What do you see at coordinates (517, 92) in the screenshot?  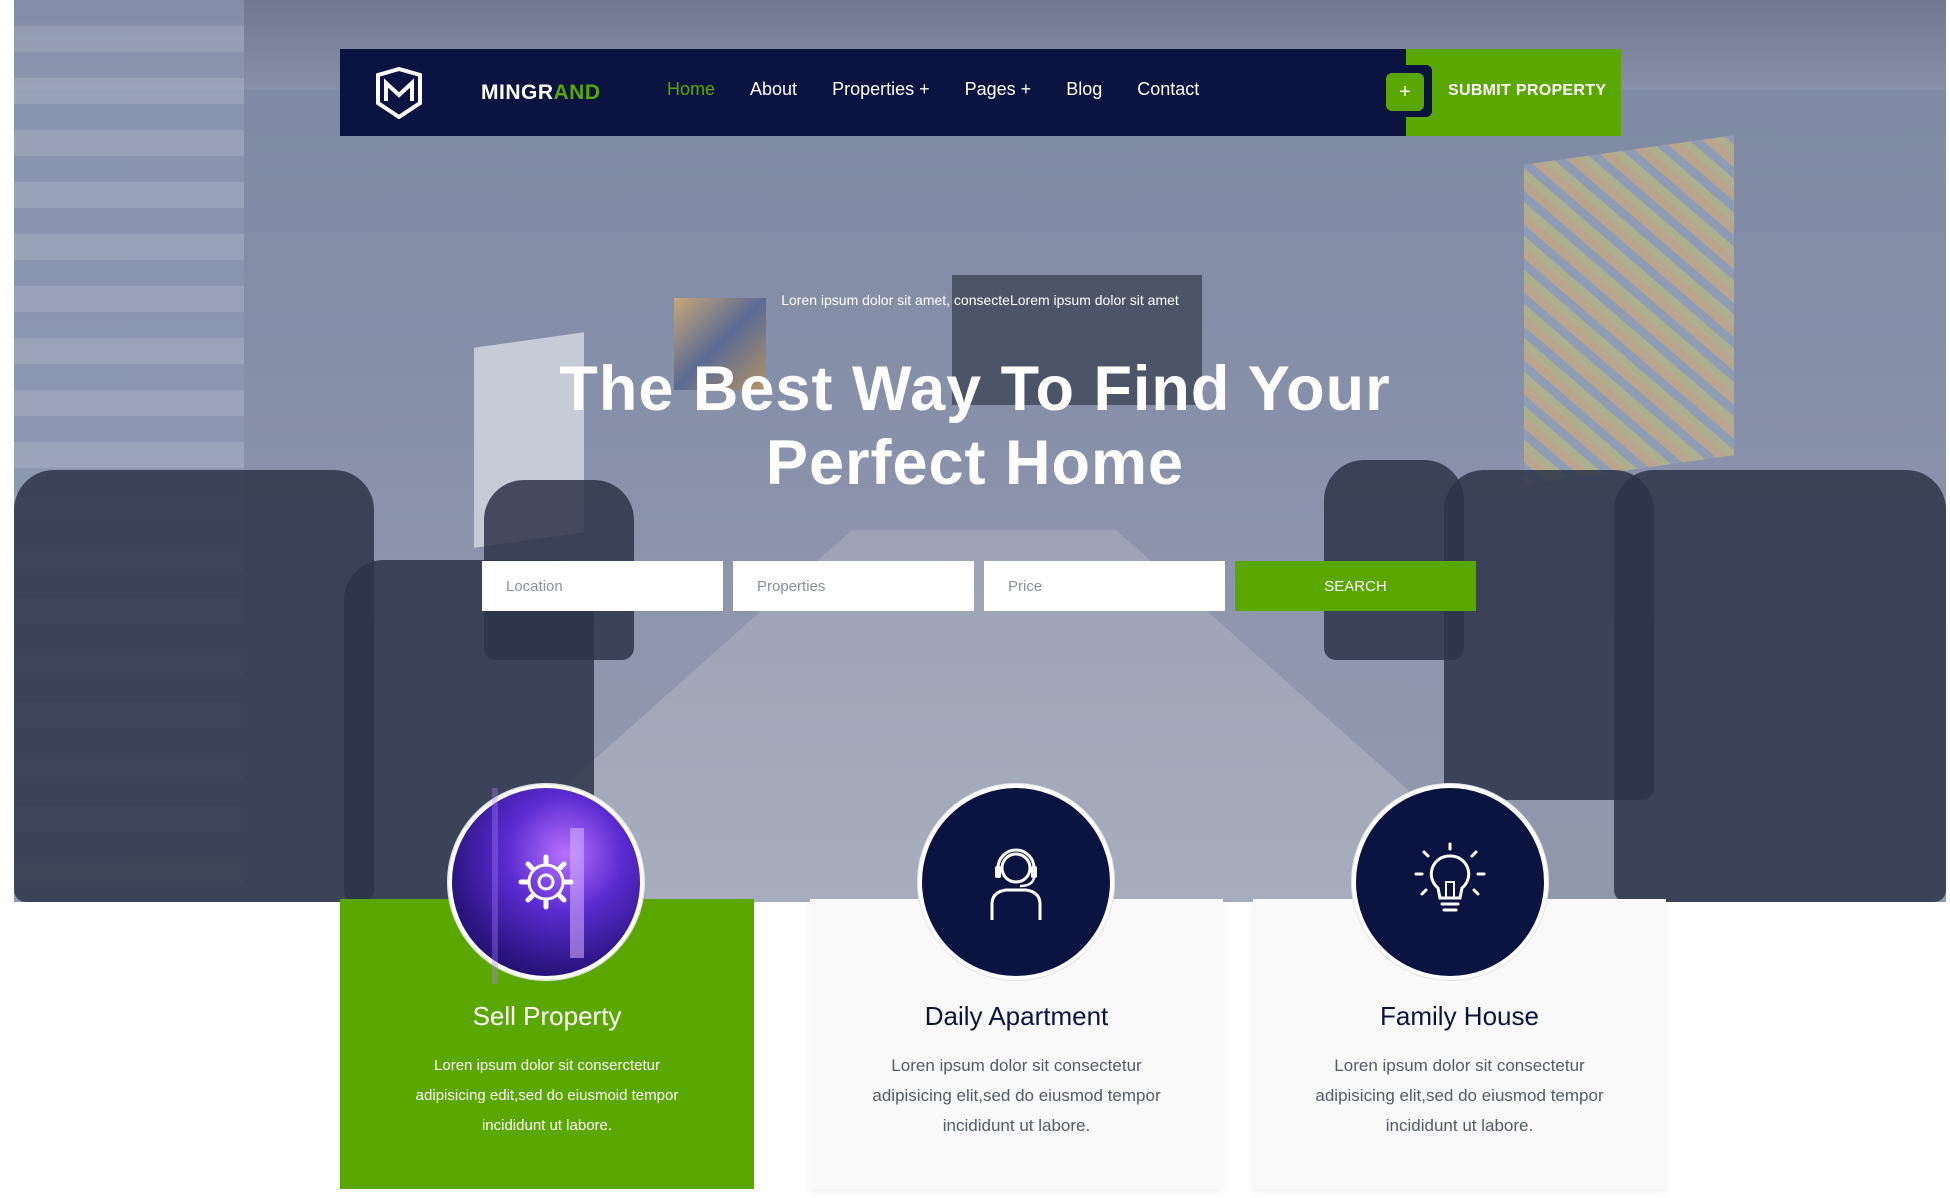 I see `brand-name-part1: MINGR` at bounding box center [517, 92].